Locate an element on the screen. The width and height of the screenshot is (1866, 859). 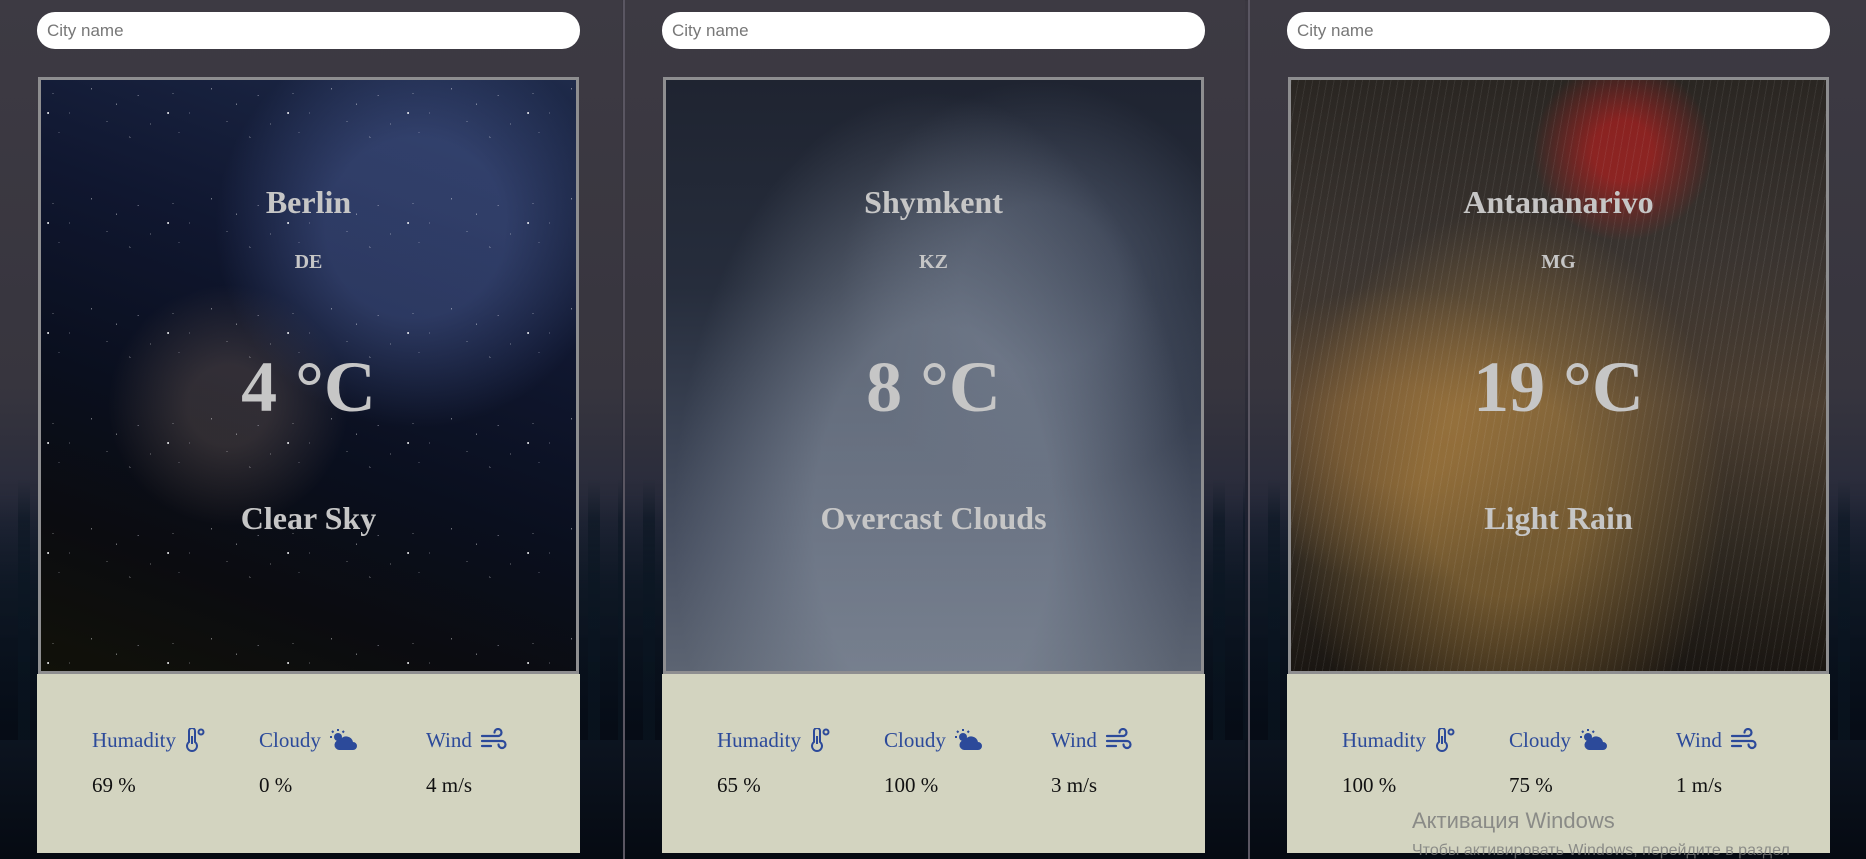
cloudy-metric: Cloudy 100 % is located at coordinates (934, 762).